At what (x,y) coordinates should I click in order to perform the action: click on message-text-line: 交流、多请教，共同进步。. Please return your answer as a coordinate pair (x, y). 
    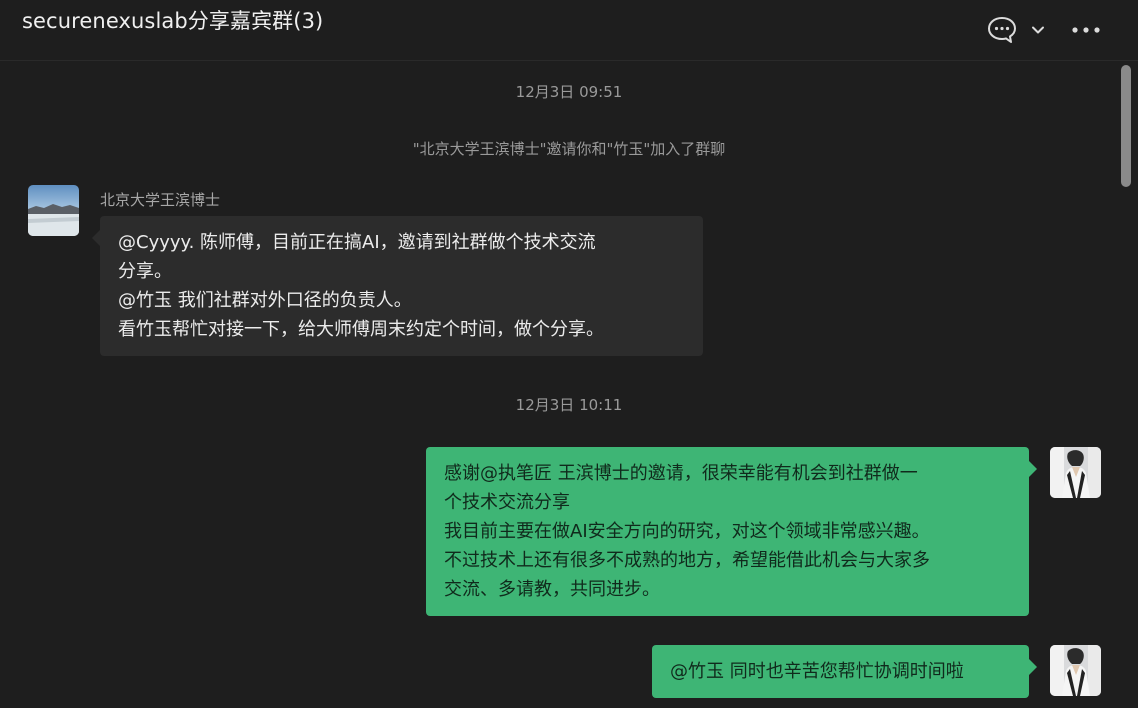
    Looking at the image, I should click on (552, 589).